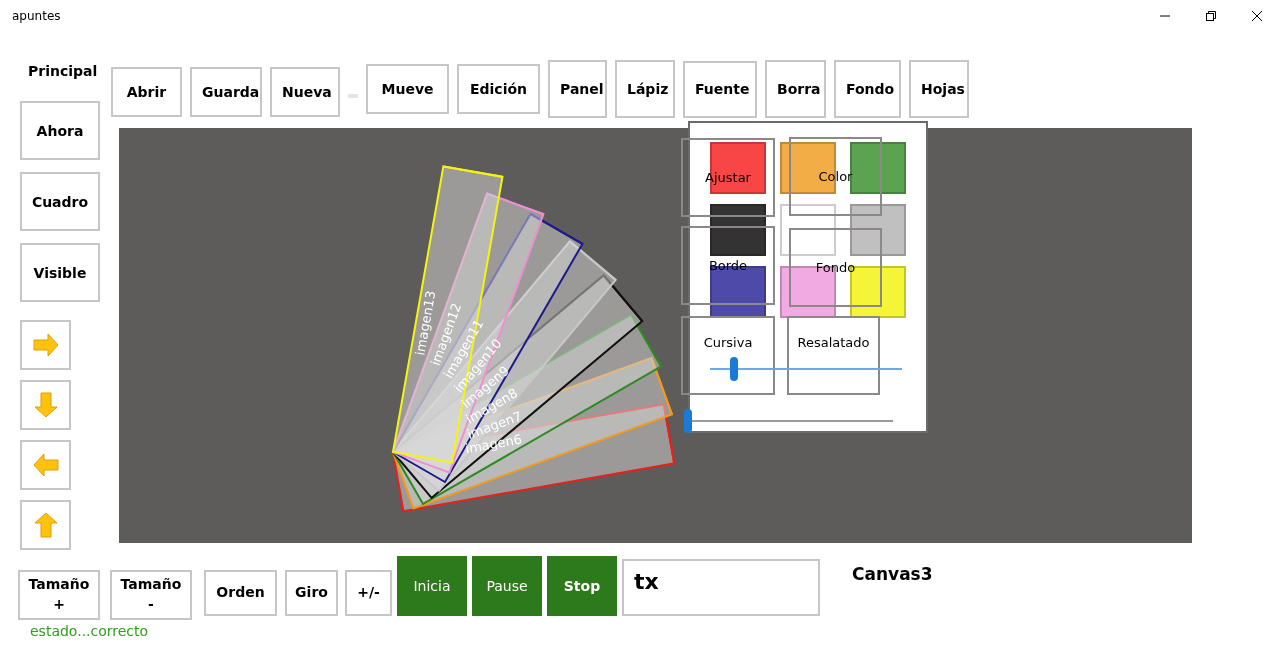 The image size is (1280, 660). I want to click on right-arrow-button, so click(45, 345).